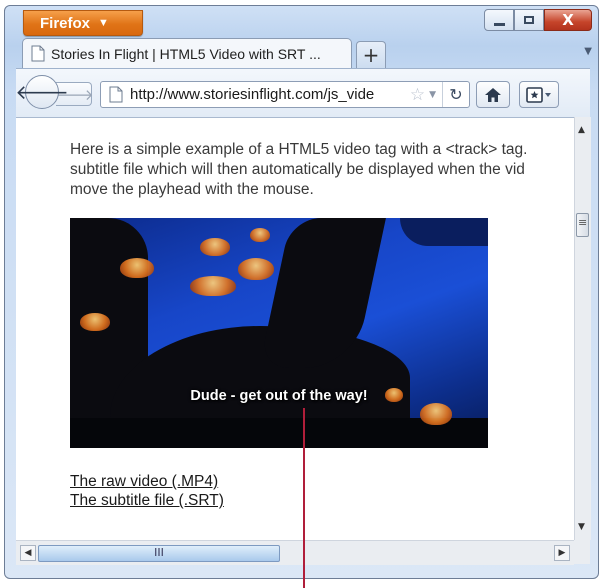 The width and height of the screenshot is (604, 588). I want to click on new-tab-button: +, so click(371, 54).